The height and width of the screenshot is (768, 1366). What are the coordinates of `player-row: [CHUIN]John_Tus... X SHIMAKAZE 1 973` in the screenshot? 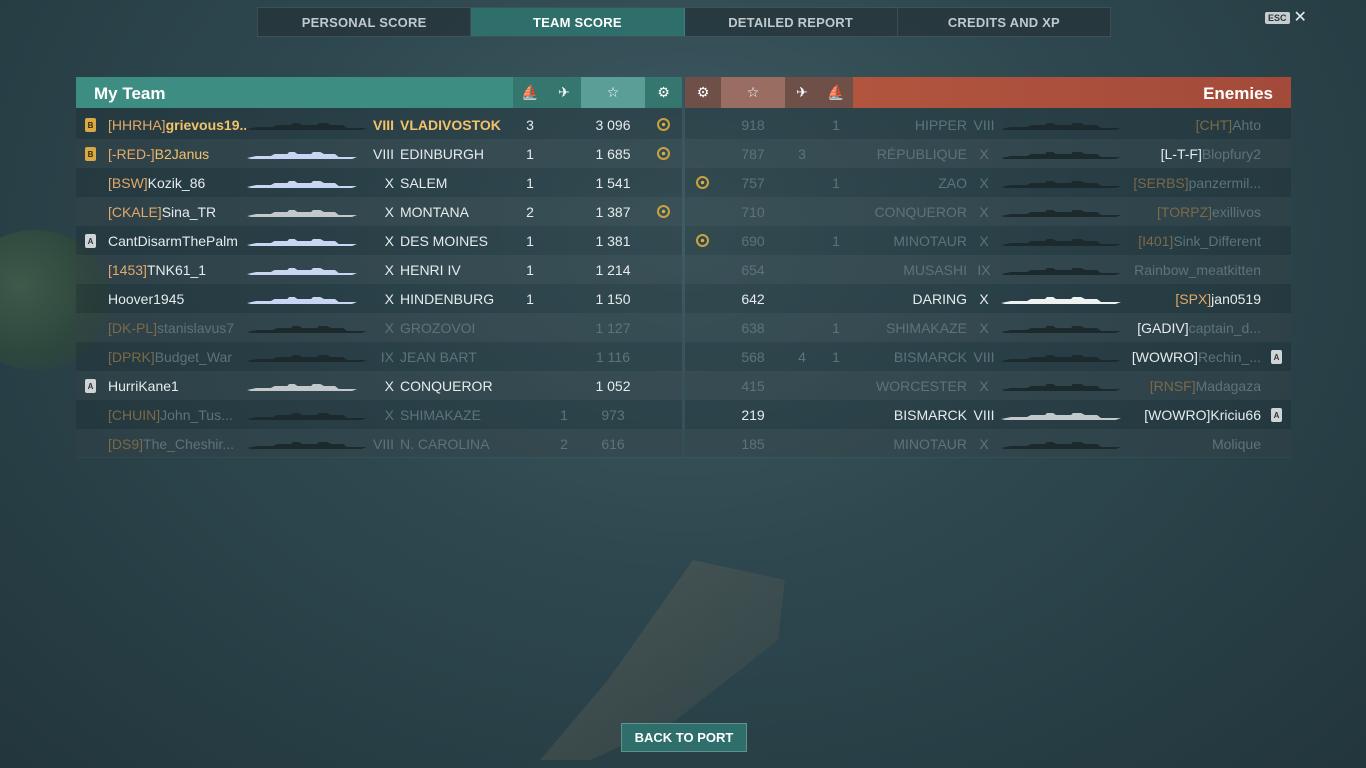 It's located at (379, 414).